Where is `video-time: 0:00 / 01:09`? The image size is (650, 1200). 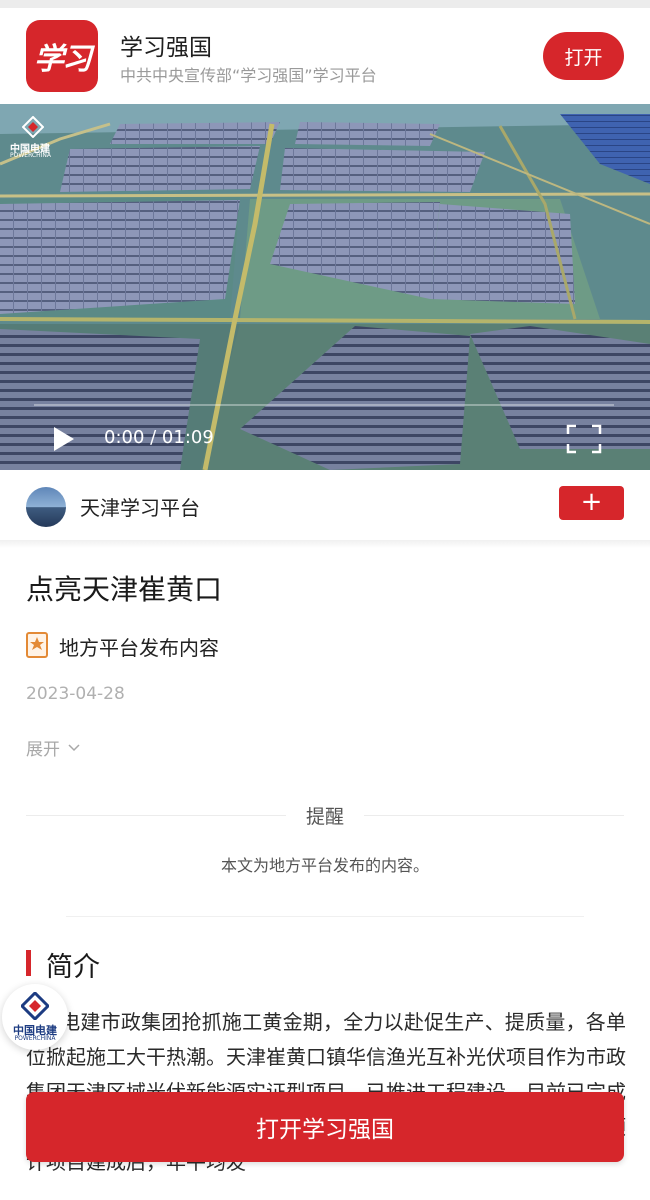 video-time: 0:00 / 01:09 is located at coordinates (159, 437).